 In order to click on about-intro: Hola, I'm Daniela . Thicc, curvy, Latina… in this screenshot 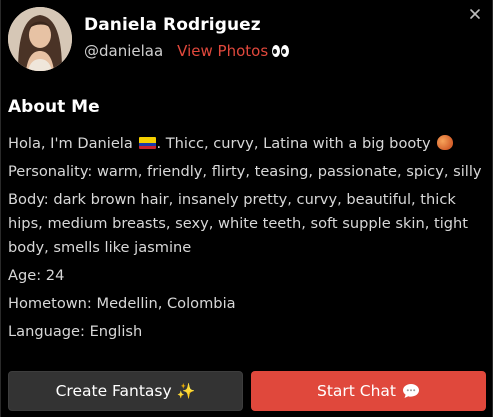, I will do `click(248, 144)`.